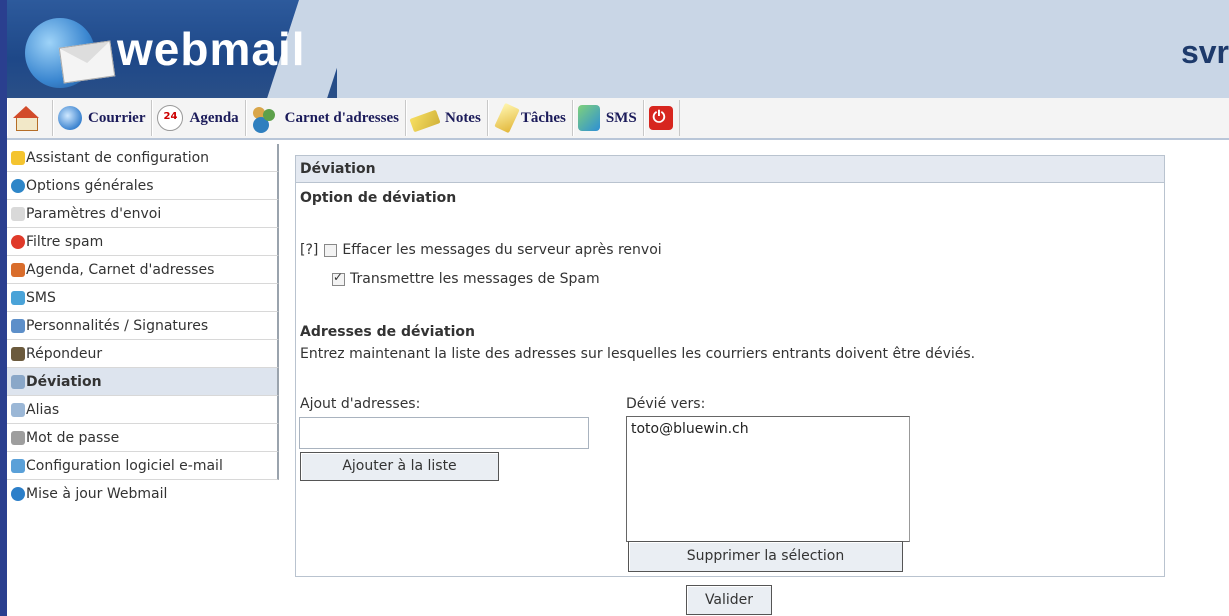 Image resolution: width=1229 pixels, height=616 pixels. What do you see at coordinates (73, 437) in the screenshot?
I see `sidebar-item-label: Mot de passe` at bounding box center [73, 437].